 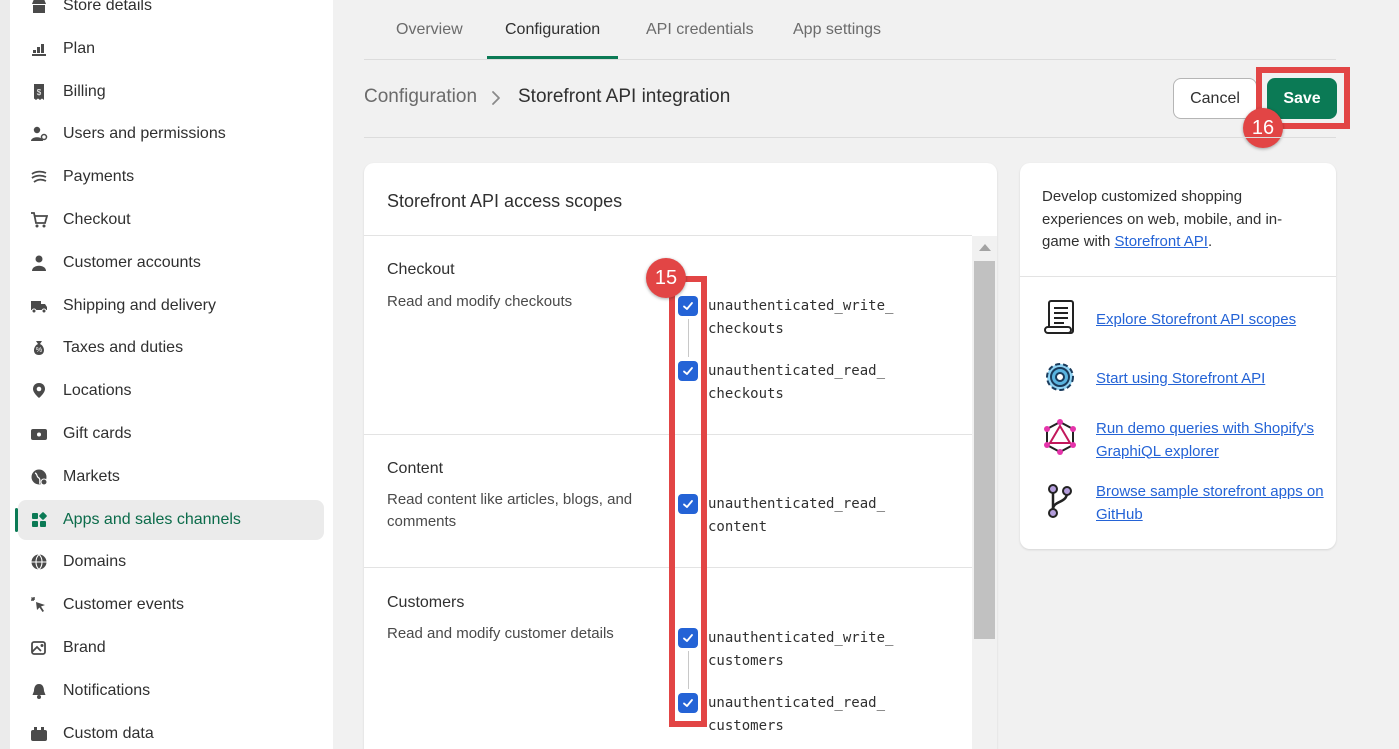 I want to click on git-branch-icon, so click(x=1060, y=501).